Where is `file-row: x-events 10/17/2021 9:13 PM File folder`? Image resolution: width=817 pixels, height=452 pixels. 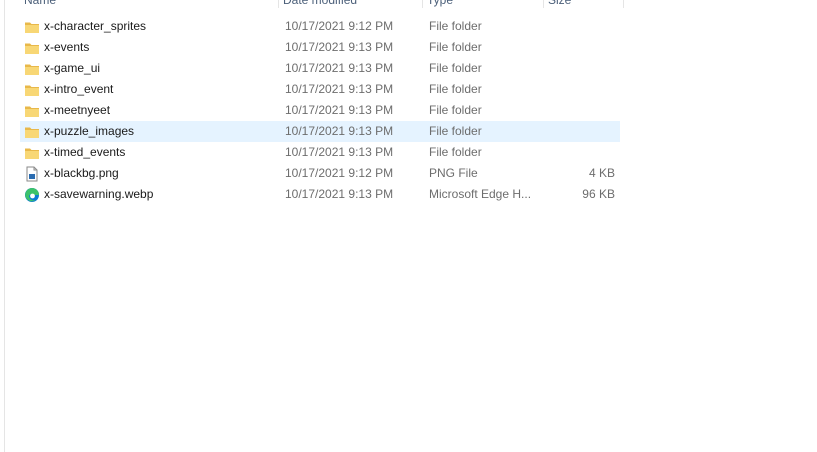
file-row: x-events 10/17/2021 9:13 PM File folder is located at coordinates (320, 47).